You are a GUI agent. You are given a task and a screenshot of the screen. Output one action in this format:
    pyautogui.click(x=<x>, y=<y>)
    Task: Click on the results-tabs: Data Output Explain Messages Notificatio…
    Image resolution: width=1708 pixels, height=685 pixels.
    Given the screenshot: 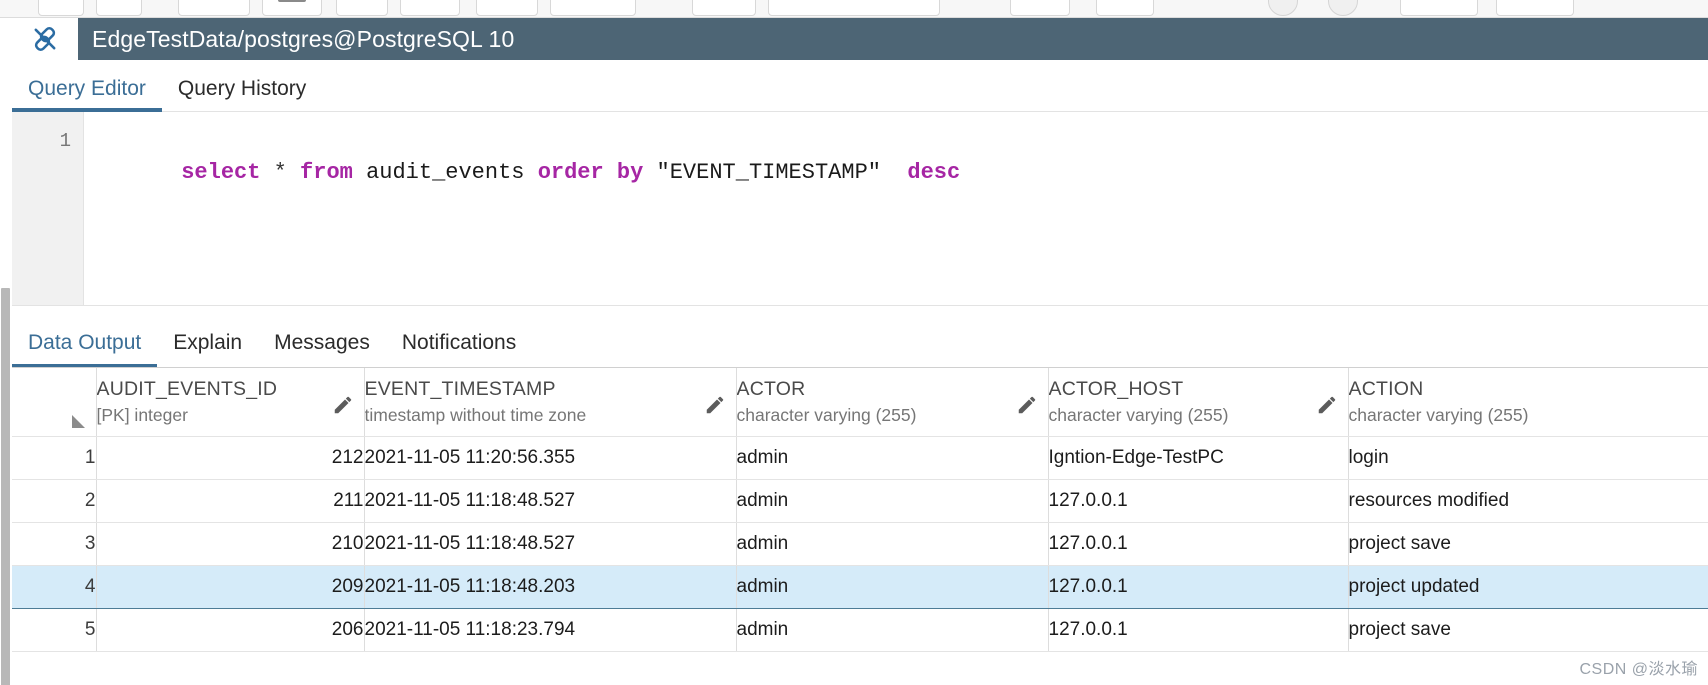 What is the action you would take?
    pyautogui.click(x=860, y=336)
    